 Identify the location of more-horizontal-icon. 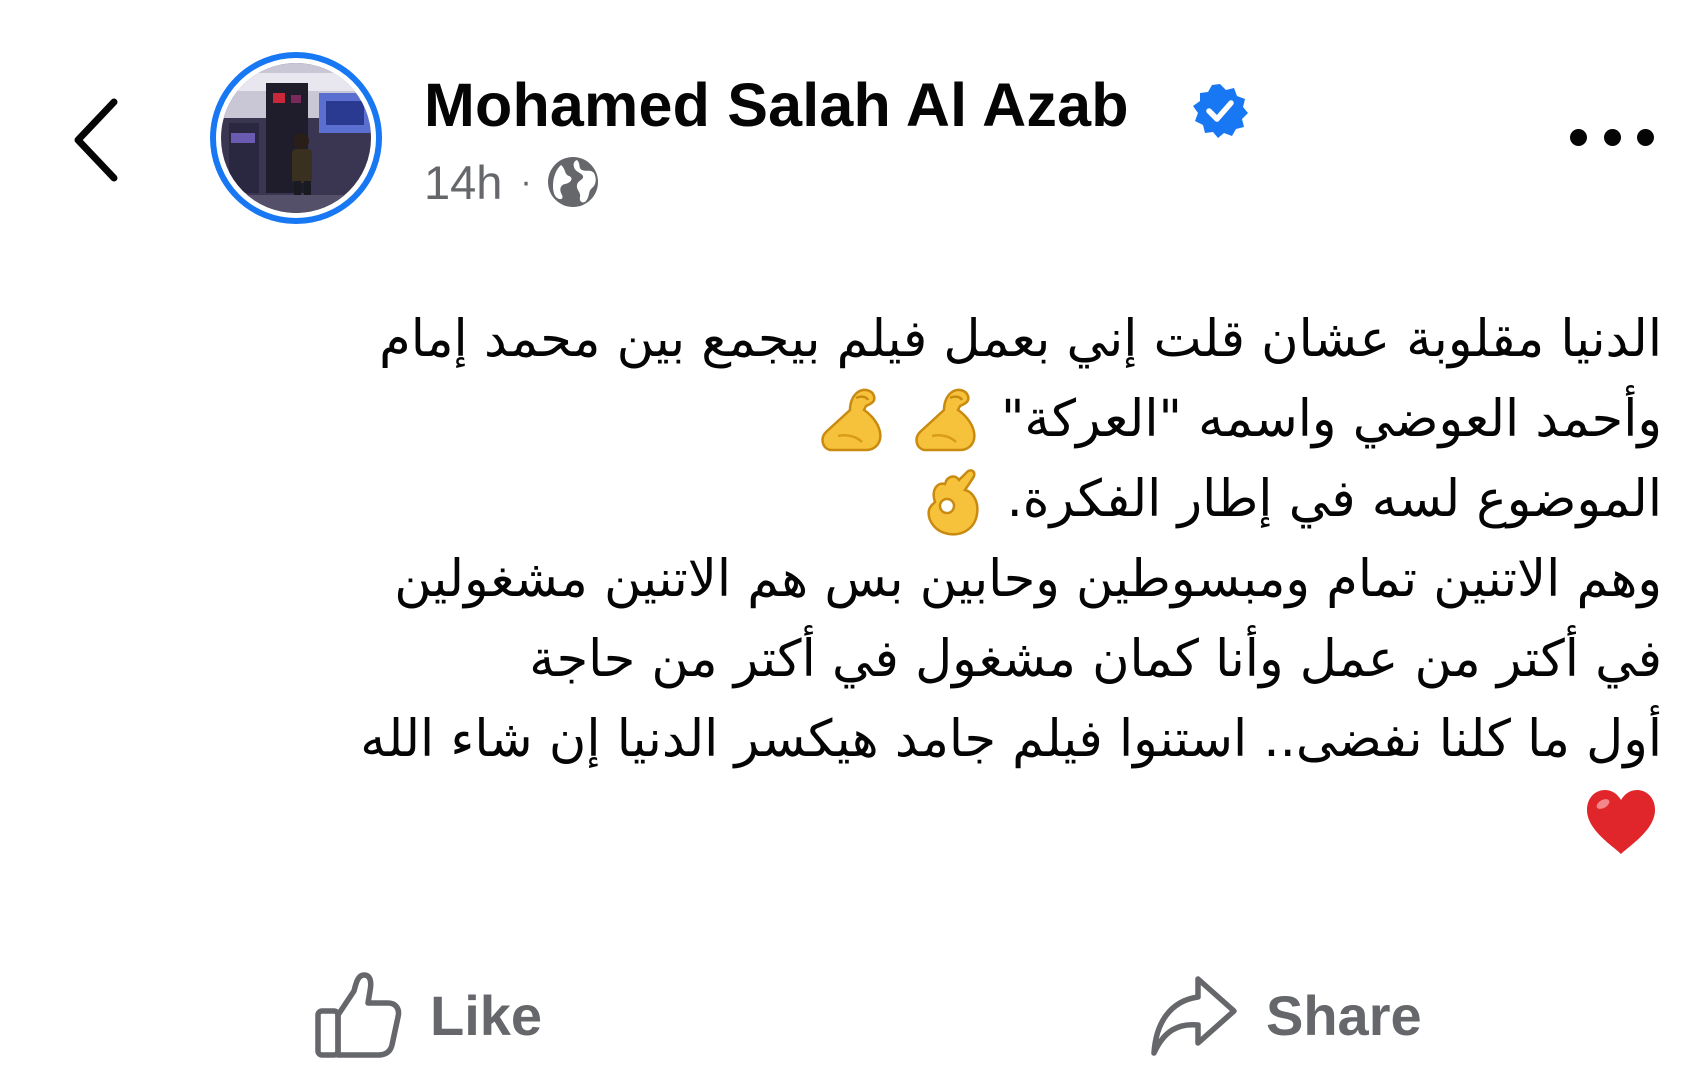
(1578, 137).